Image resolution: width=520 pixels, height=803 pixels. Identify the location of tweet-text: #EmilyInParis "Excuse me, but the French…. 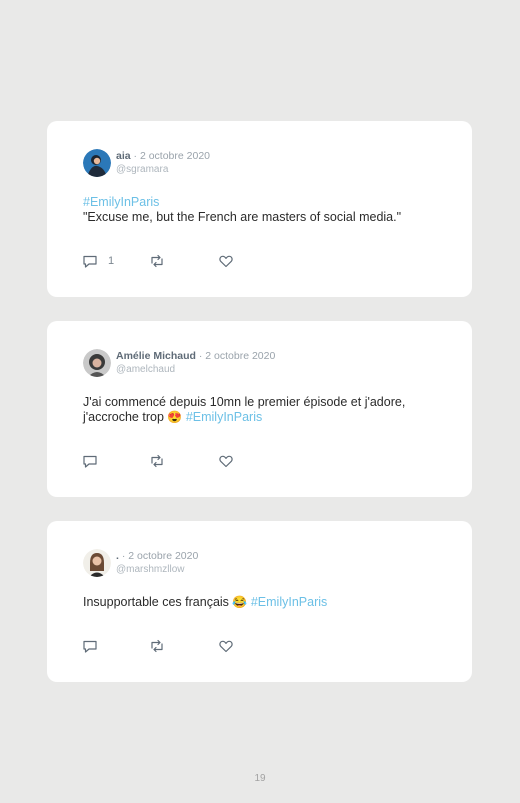
(262, 210).